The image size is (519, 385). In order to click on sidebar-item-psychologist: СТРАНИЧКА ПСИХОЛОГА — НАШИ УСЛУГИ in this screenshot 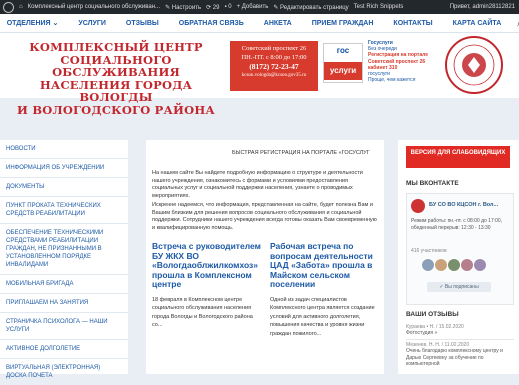, I will do `click(64, 326)`.